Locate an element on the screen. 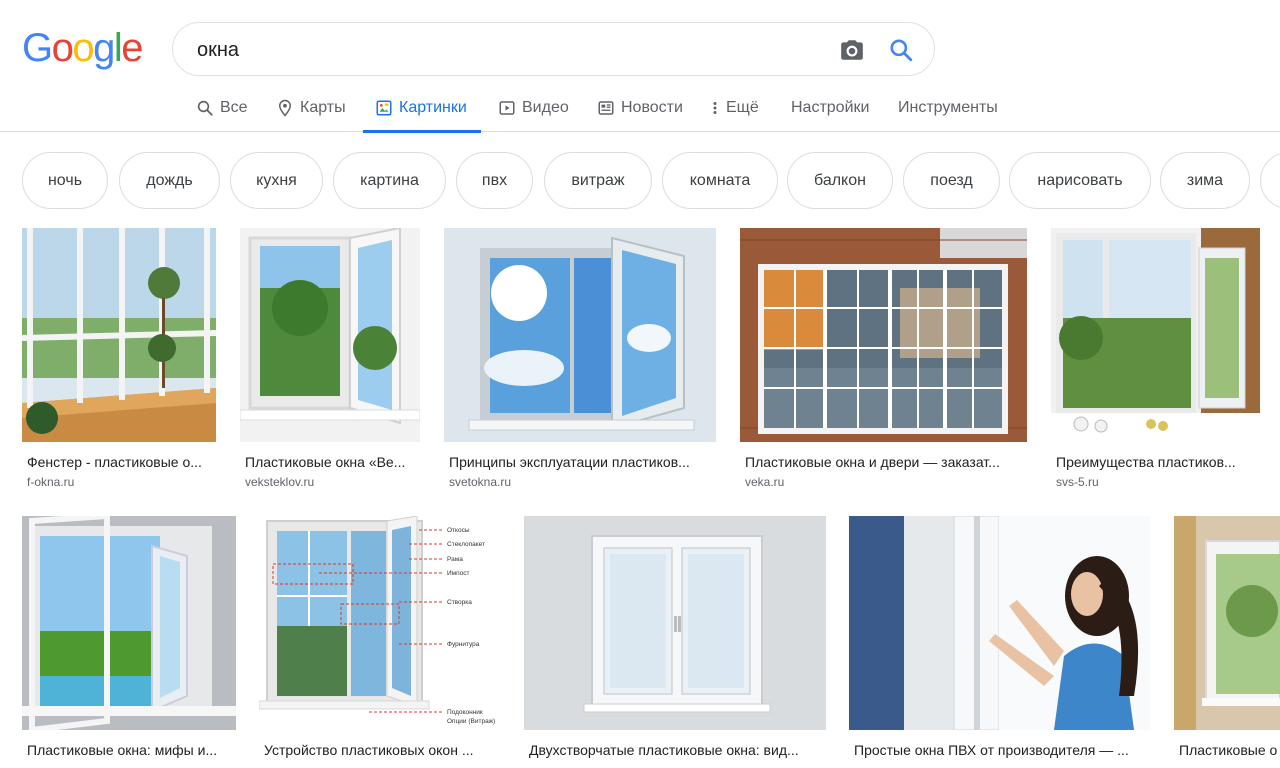  chip: кухня is located at coordinates (276, 180).